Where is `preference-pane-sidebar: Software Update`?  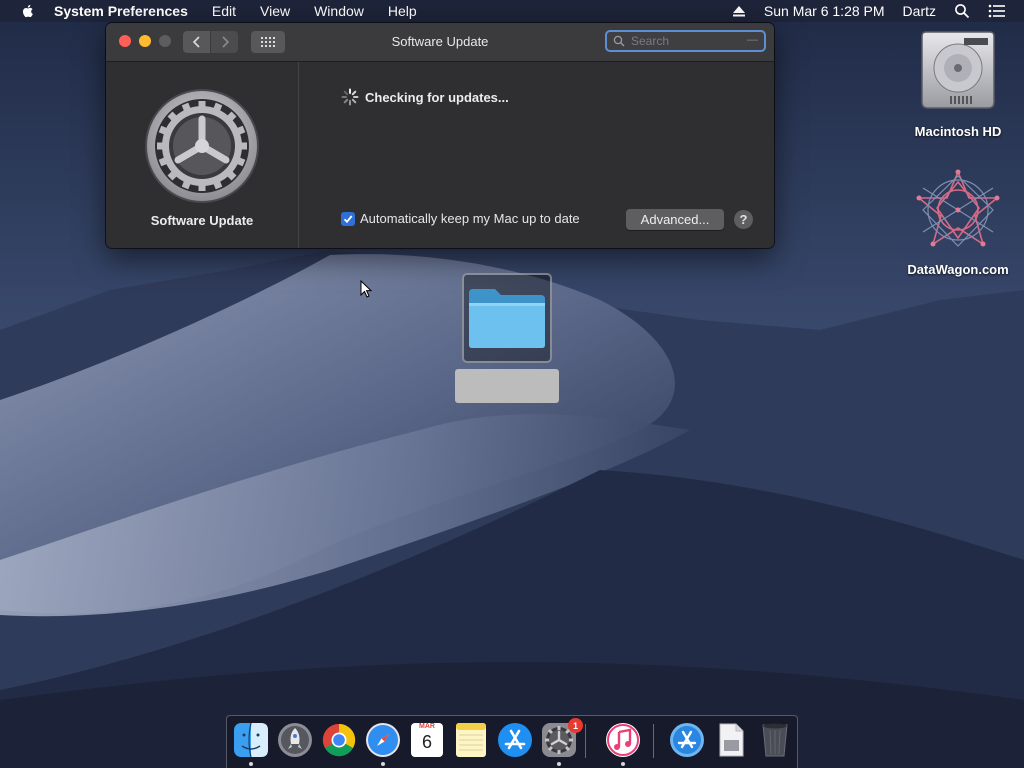
preference-pane-sidebar: Software Update is located at coordinates (202, 155).